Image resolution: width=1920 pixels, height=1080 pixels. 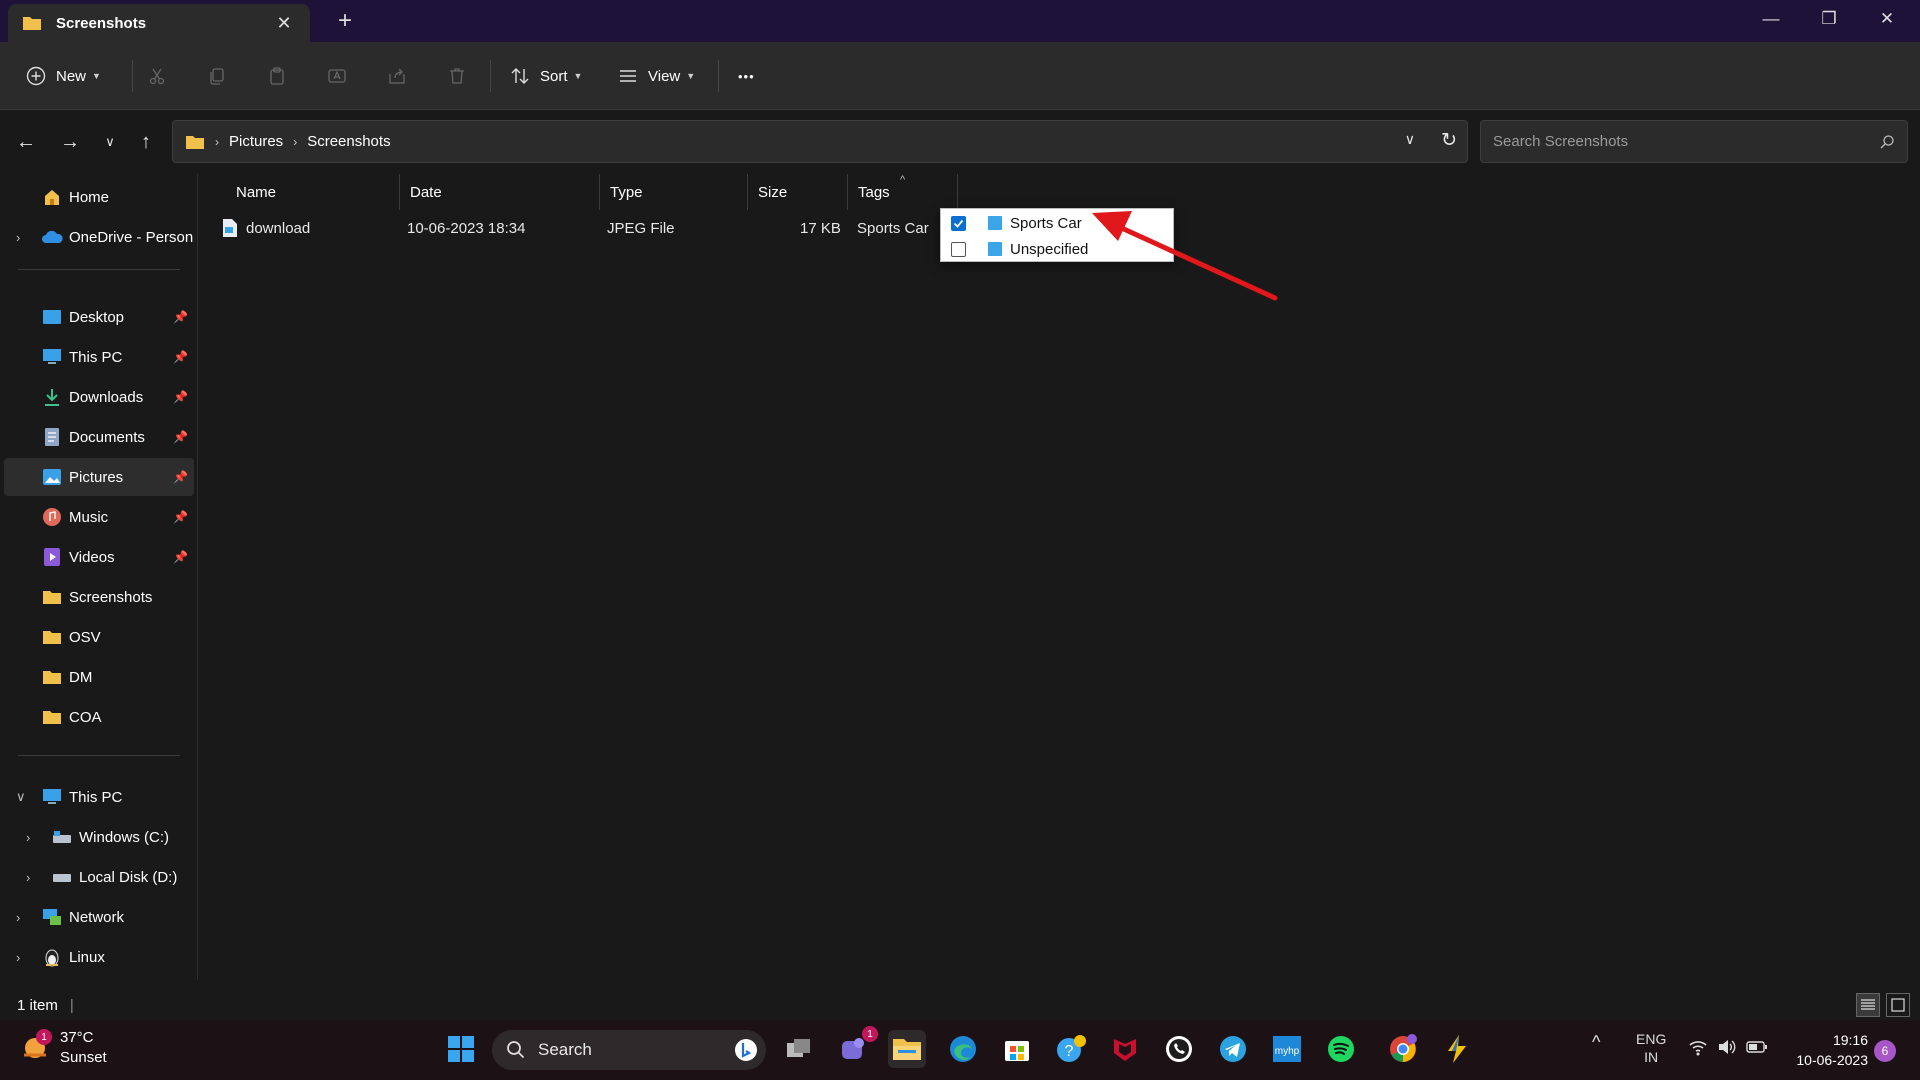 I want to click on recent-locations-icon: ∨, so click(x=110, y=142).